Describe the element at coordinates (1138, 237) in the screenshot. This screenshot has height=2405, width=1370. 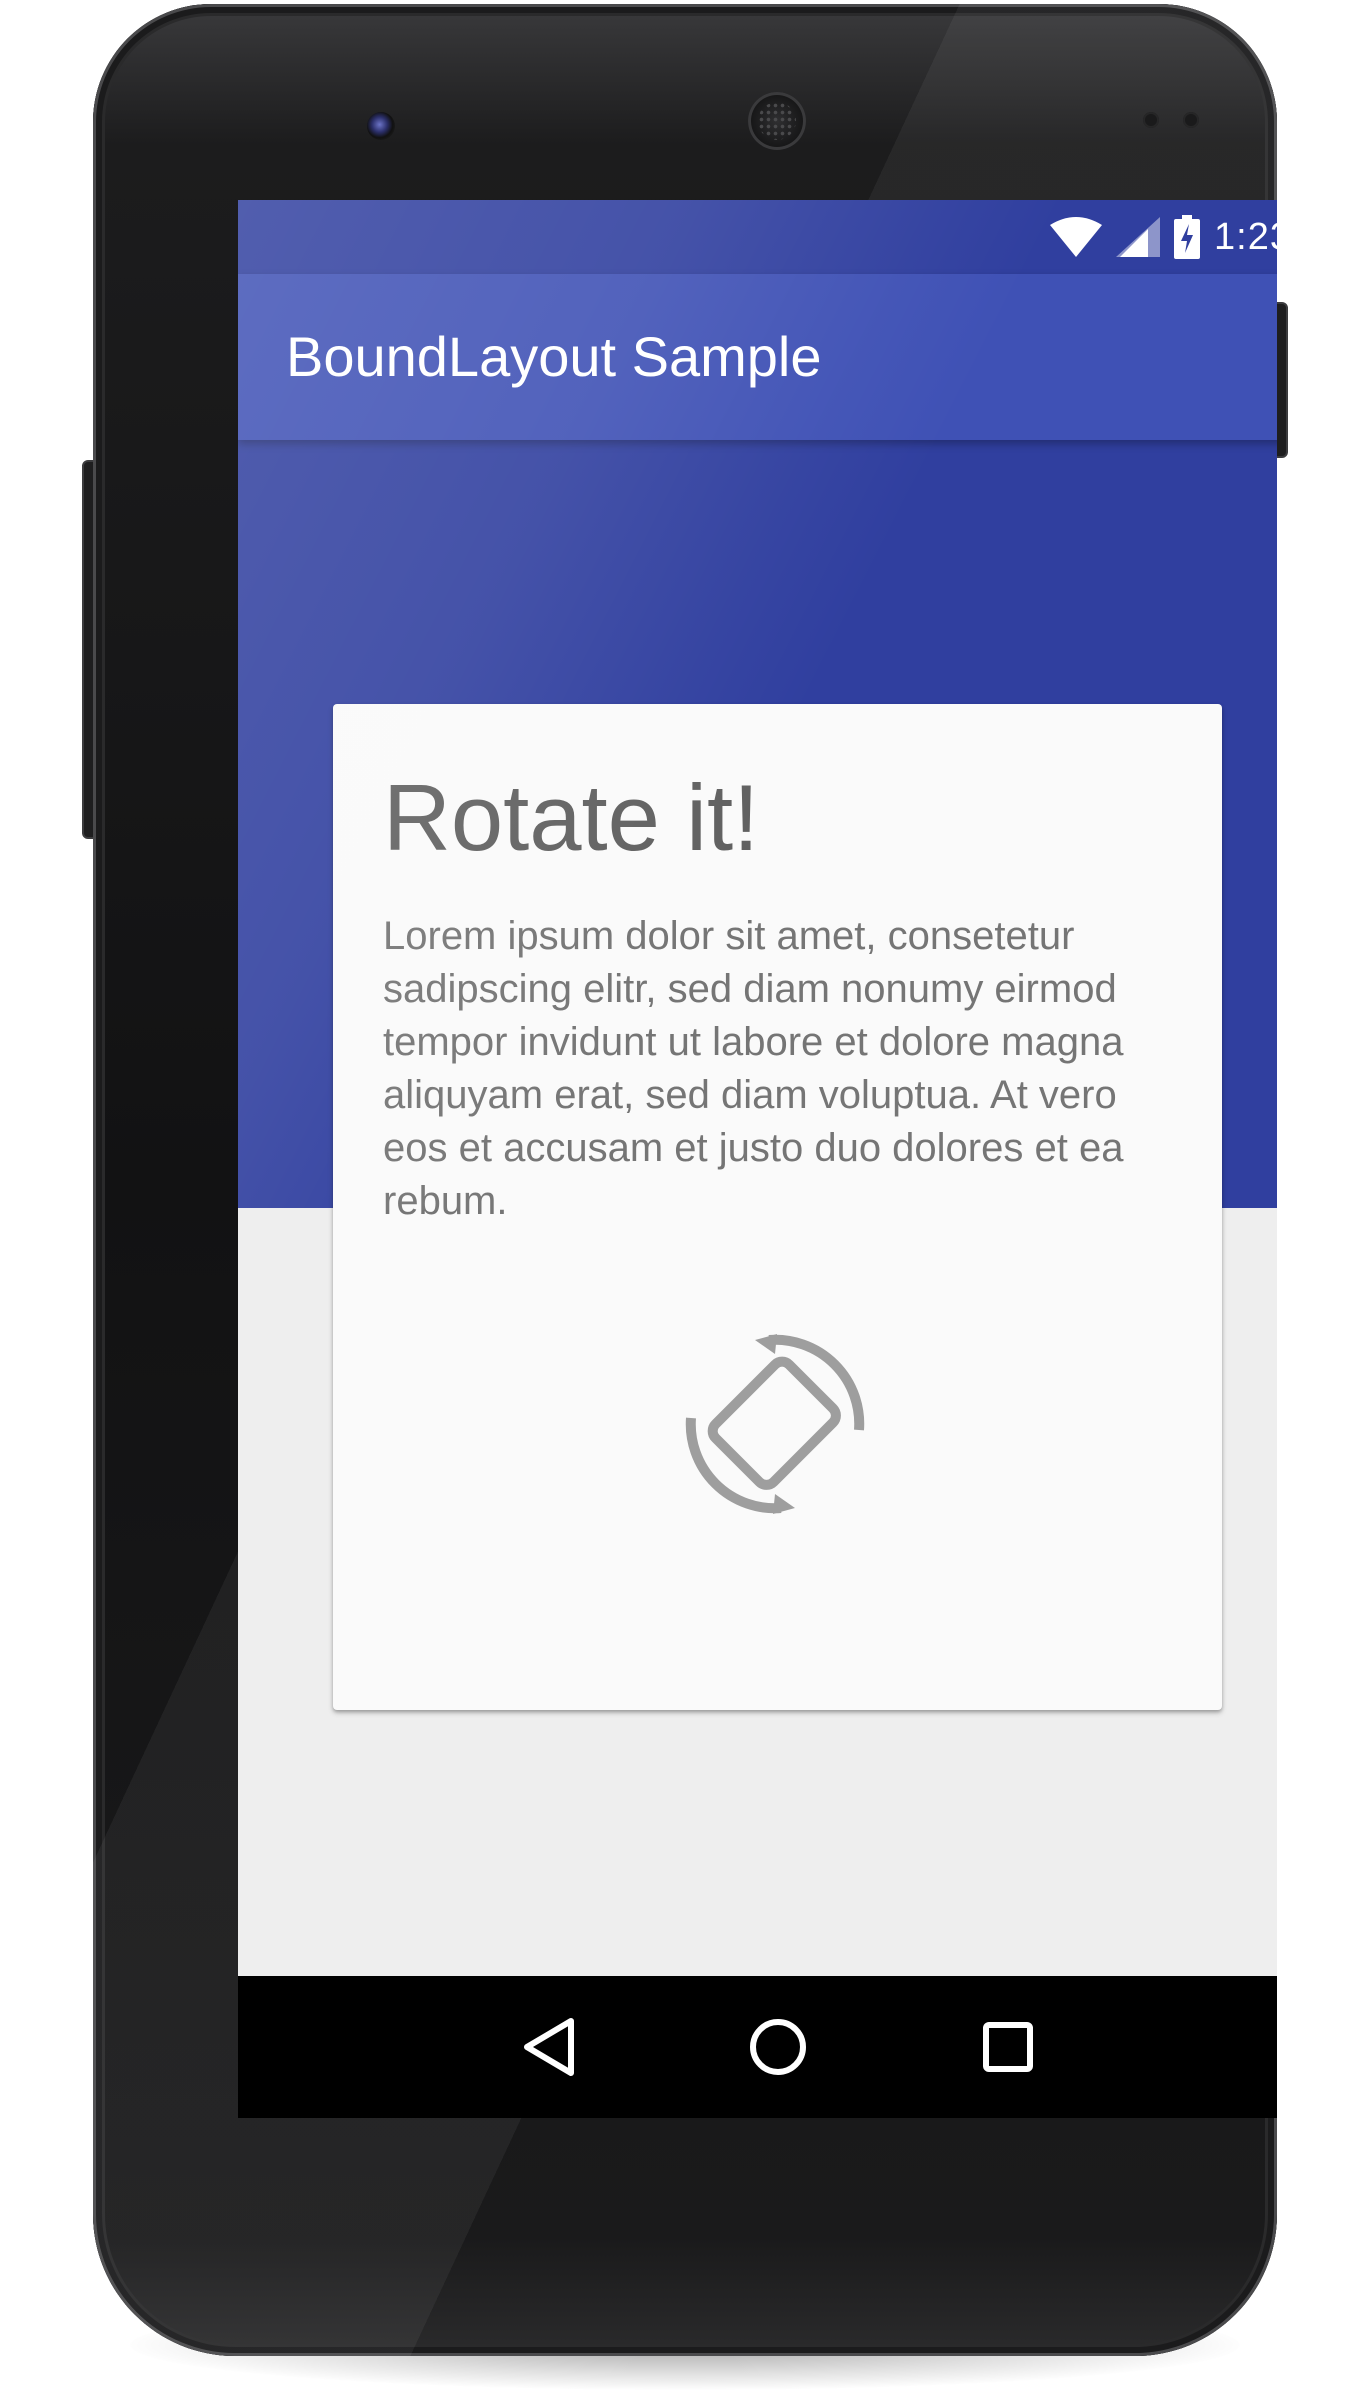
I see `cell-signal-icon` at that location.